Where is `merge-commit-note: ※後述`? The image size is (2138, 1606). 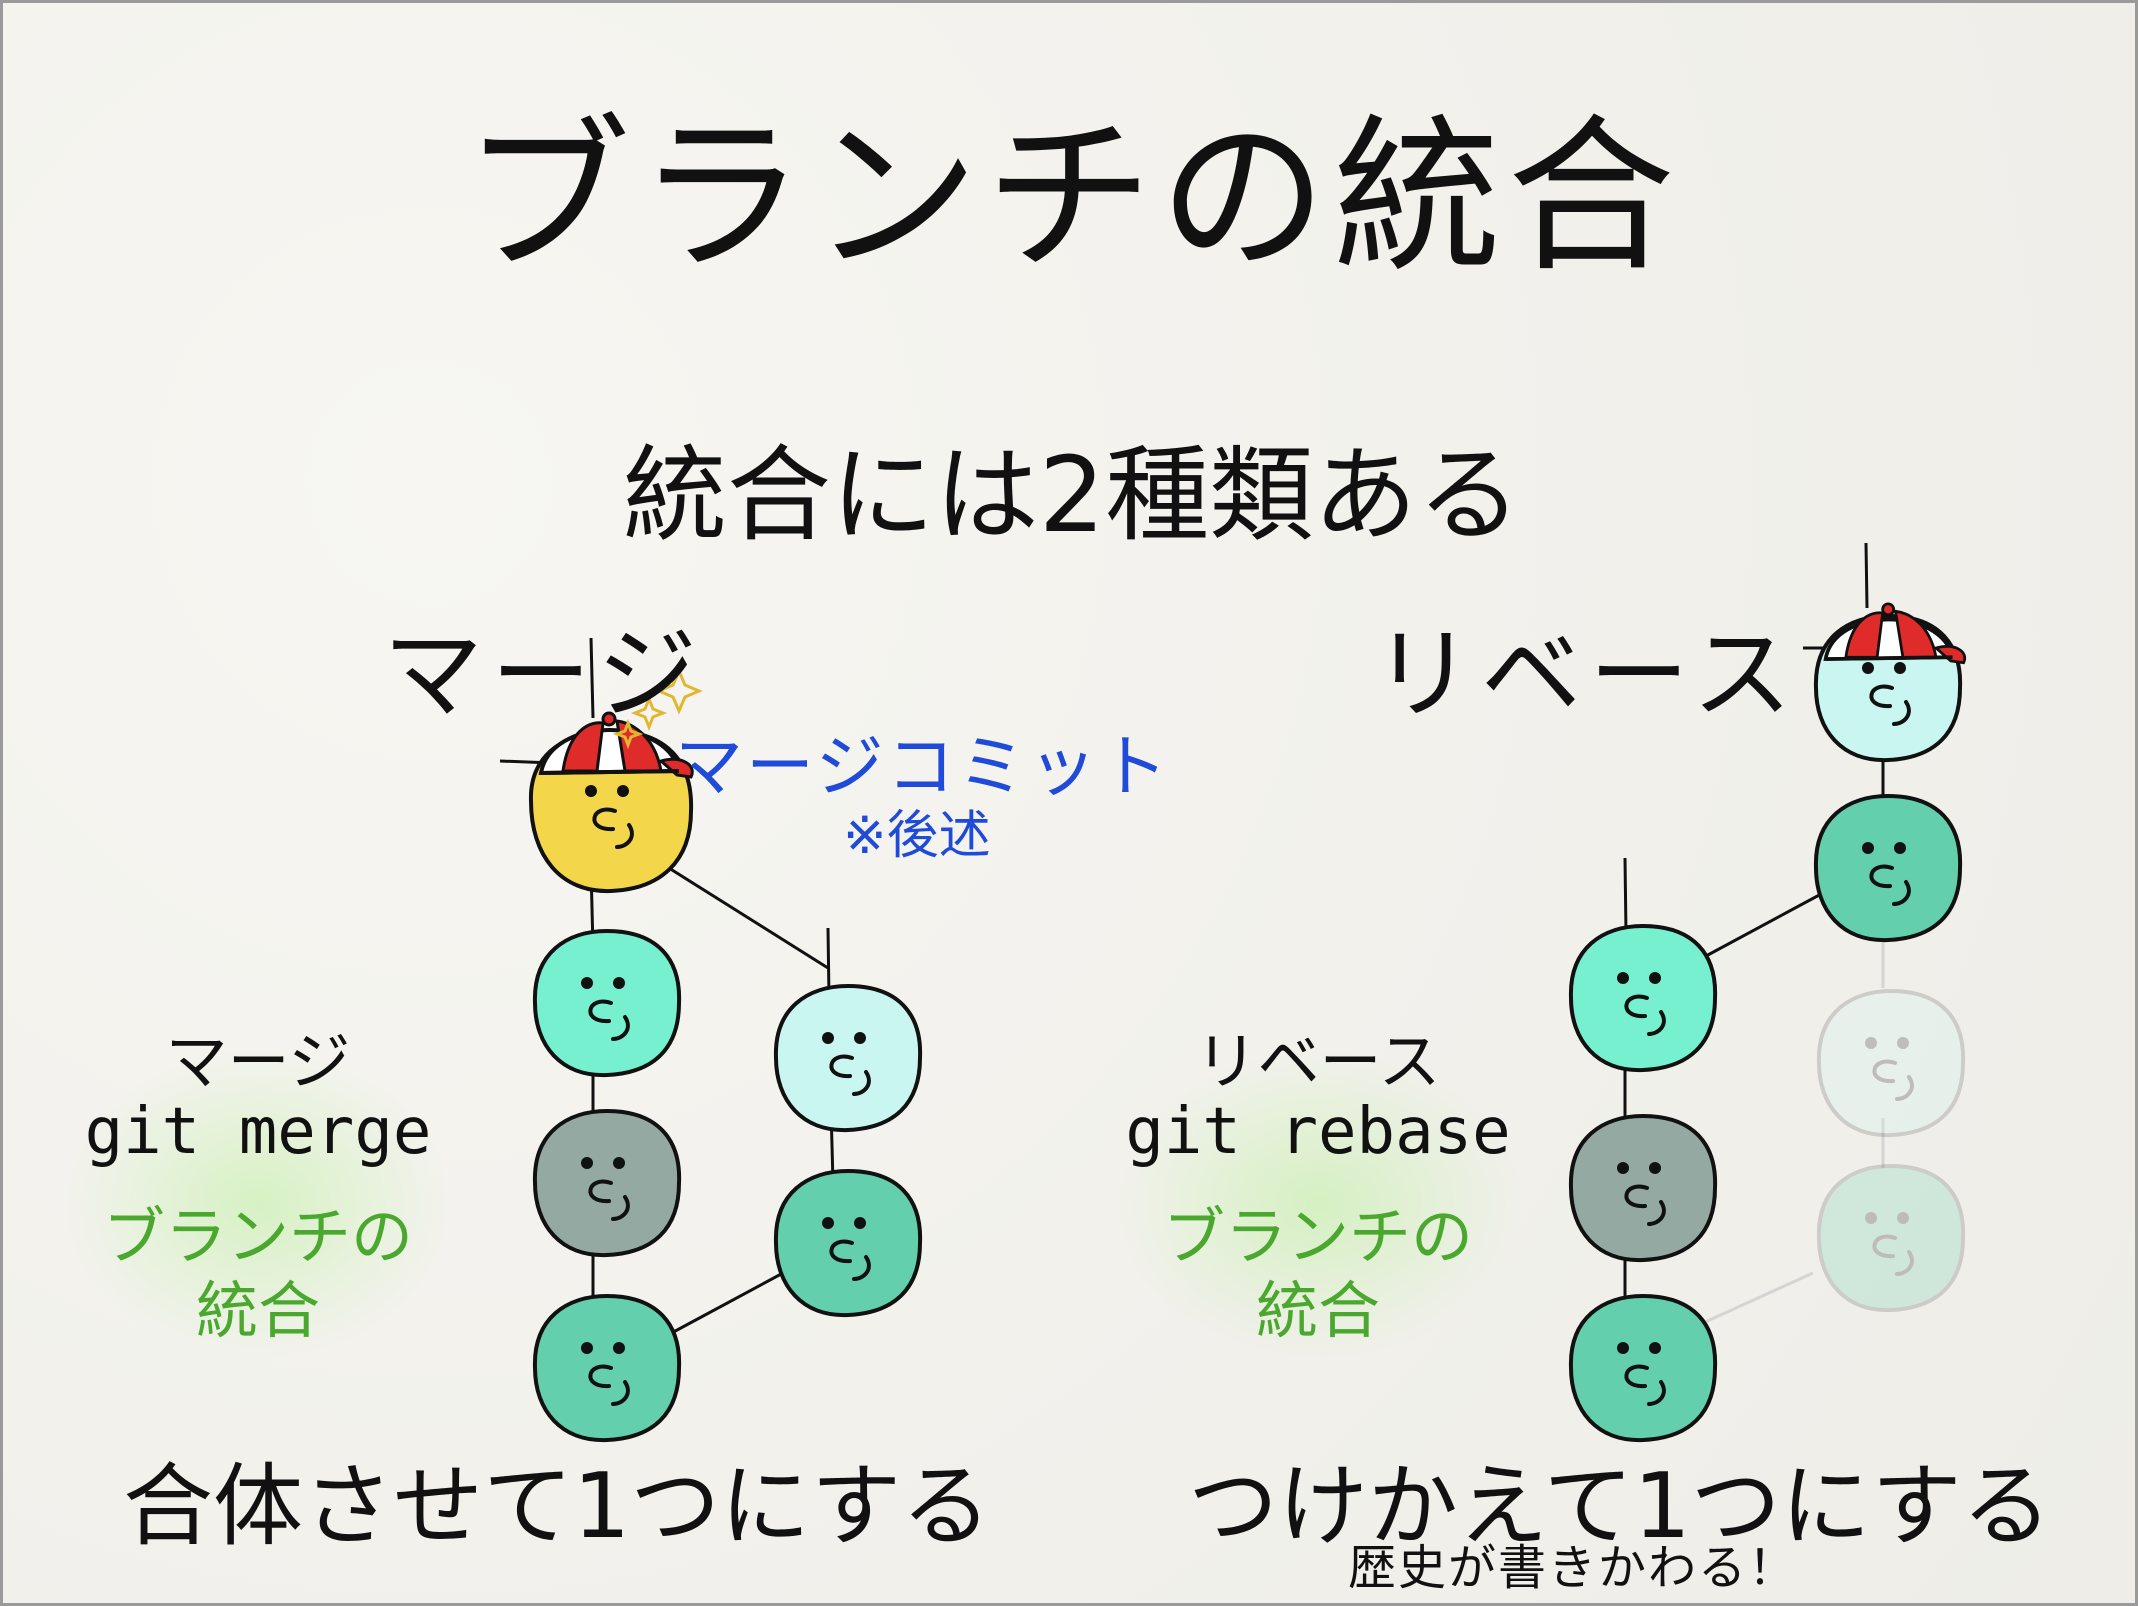 merge-commit-note: ※後述 is located at coordinates (917, 836).